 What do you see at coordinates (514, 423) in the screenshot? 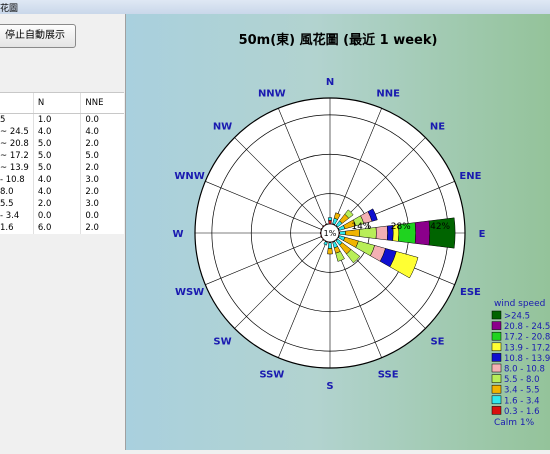
I see `legend-calm: Calm 1%` at bounding box center [514, 423].